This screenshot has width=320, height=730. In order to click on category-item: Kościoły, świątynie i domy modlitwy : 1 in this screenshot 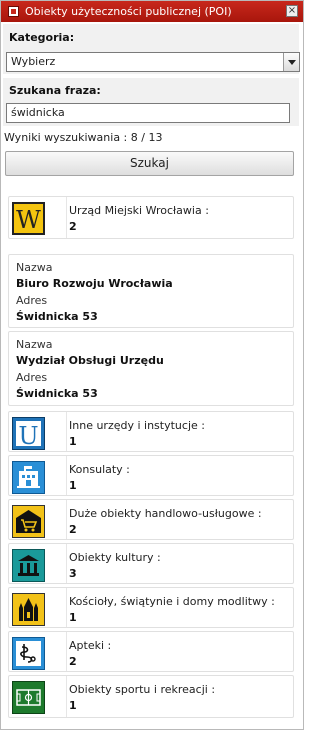, I will do `click(151, 607)`.